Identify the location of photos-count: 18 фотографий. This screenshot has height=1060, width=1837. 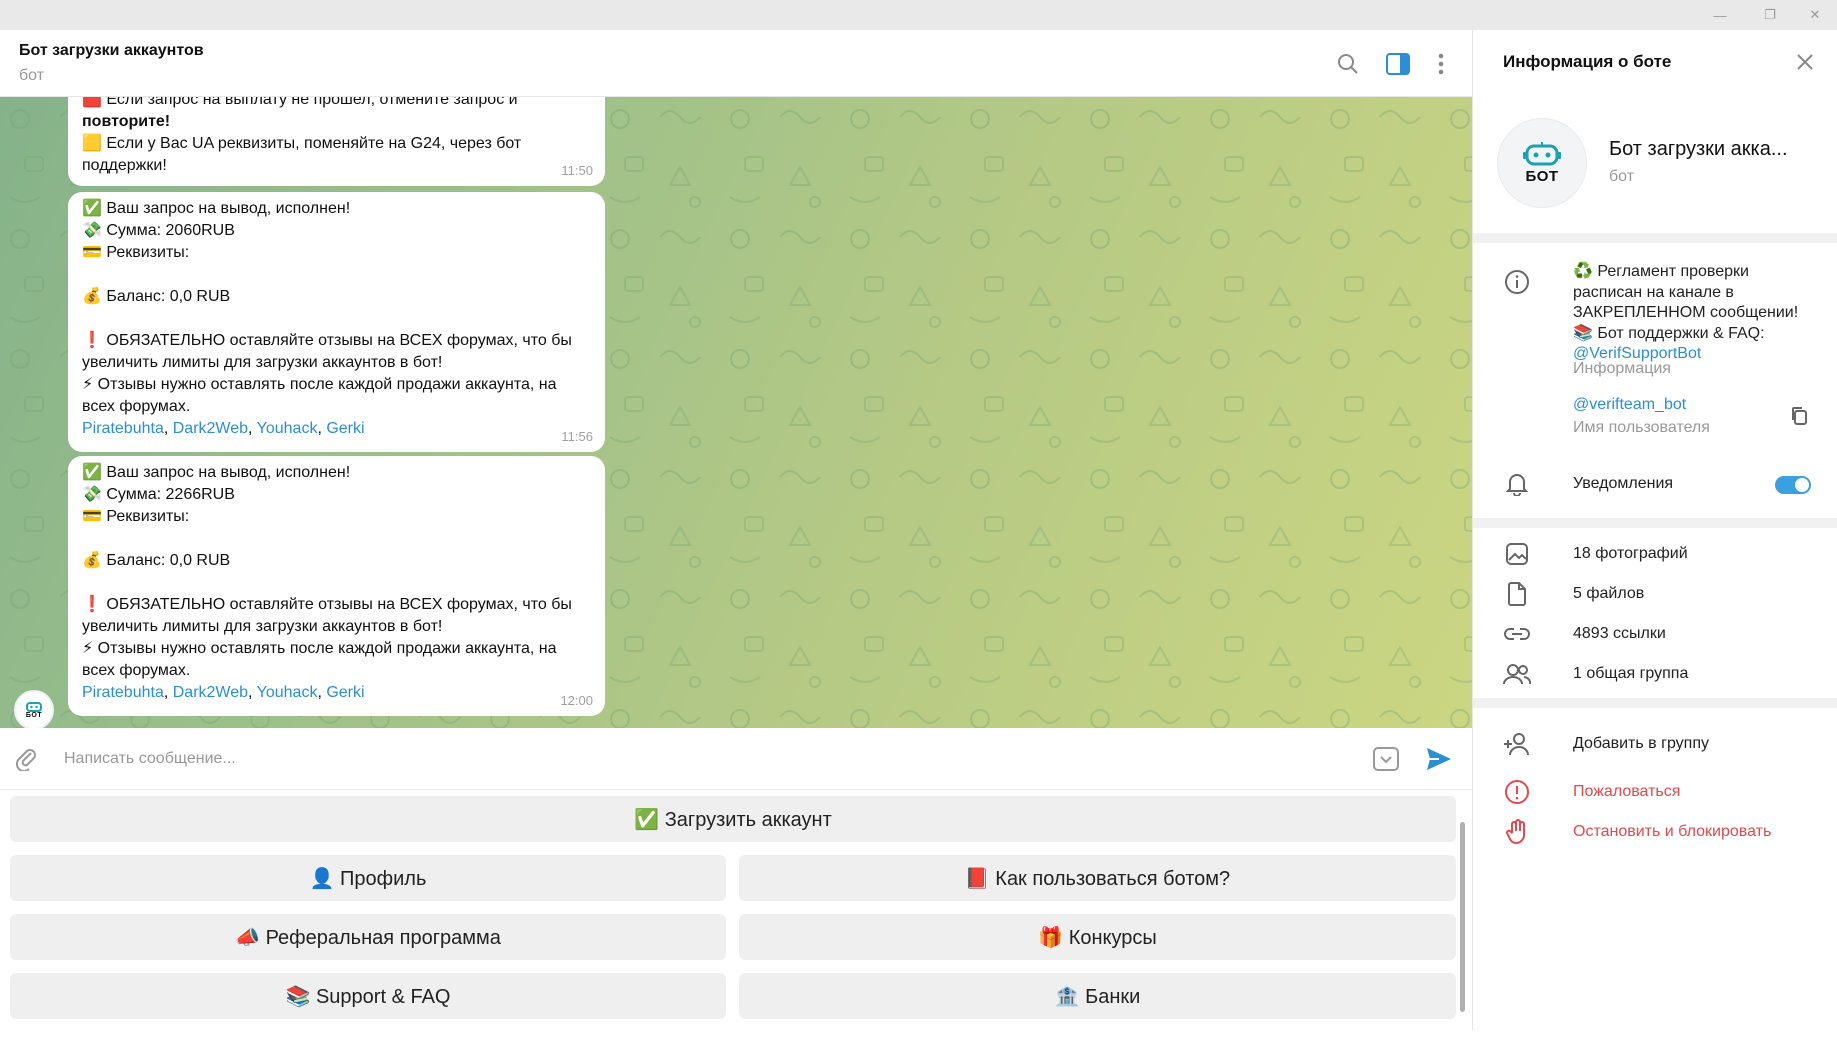
(1630, 554).